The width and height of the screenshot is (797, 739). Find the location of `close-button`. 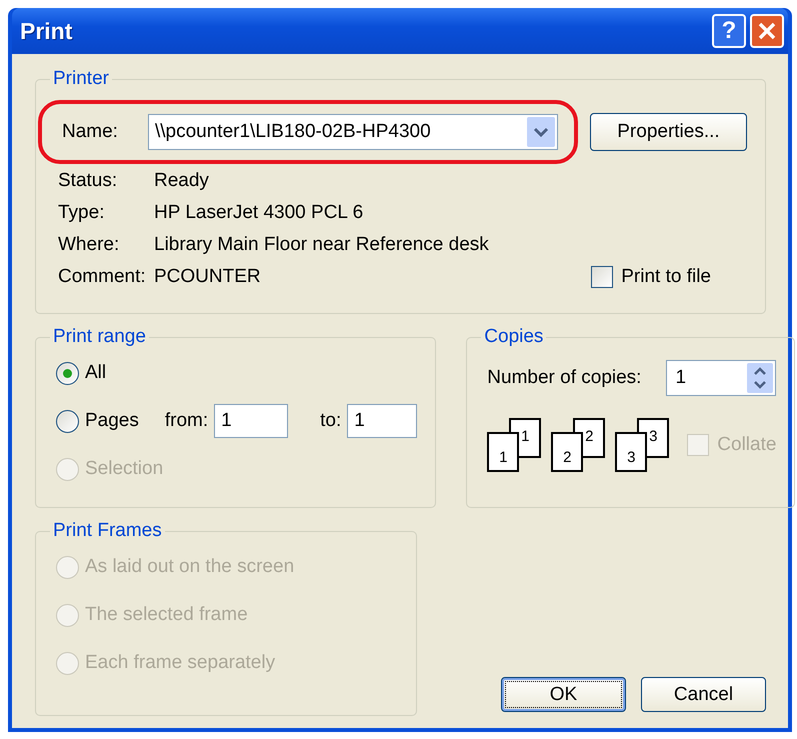

close-button is located at coordinates (767, 31).